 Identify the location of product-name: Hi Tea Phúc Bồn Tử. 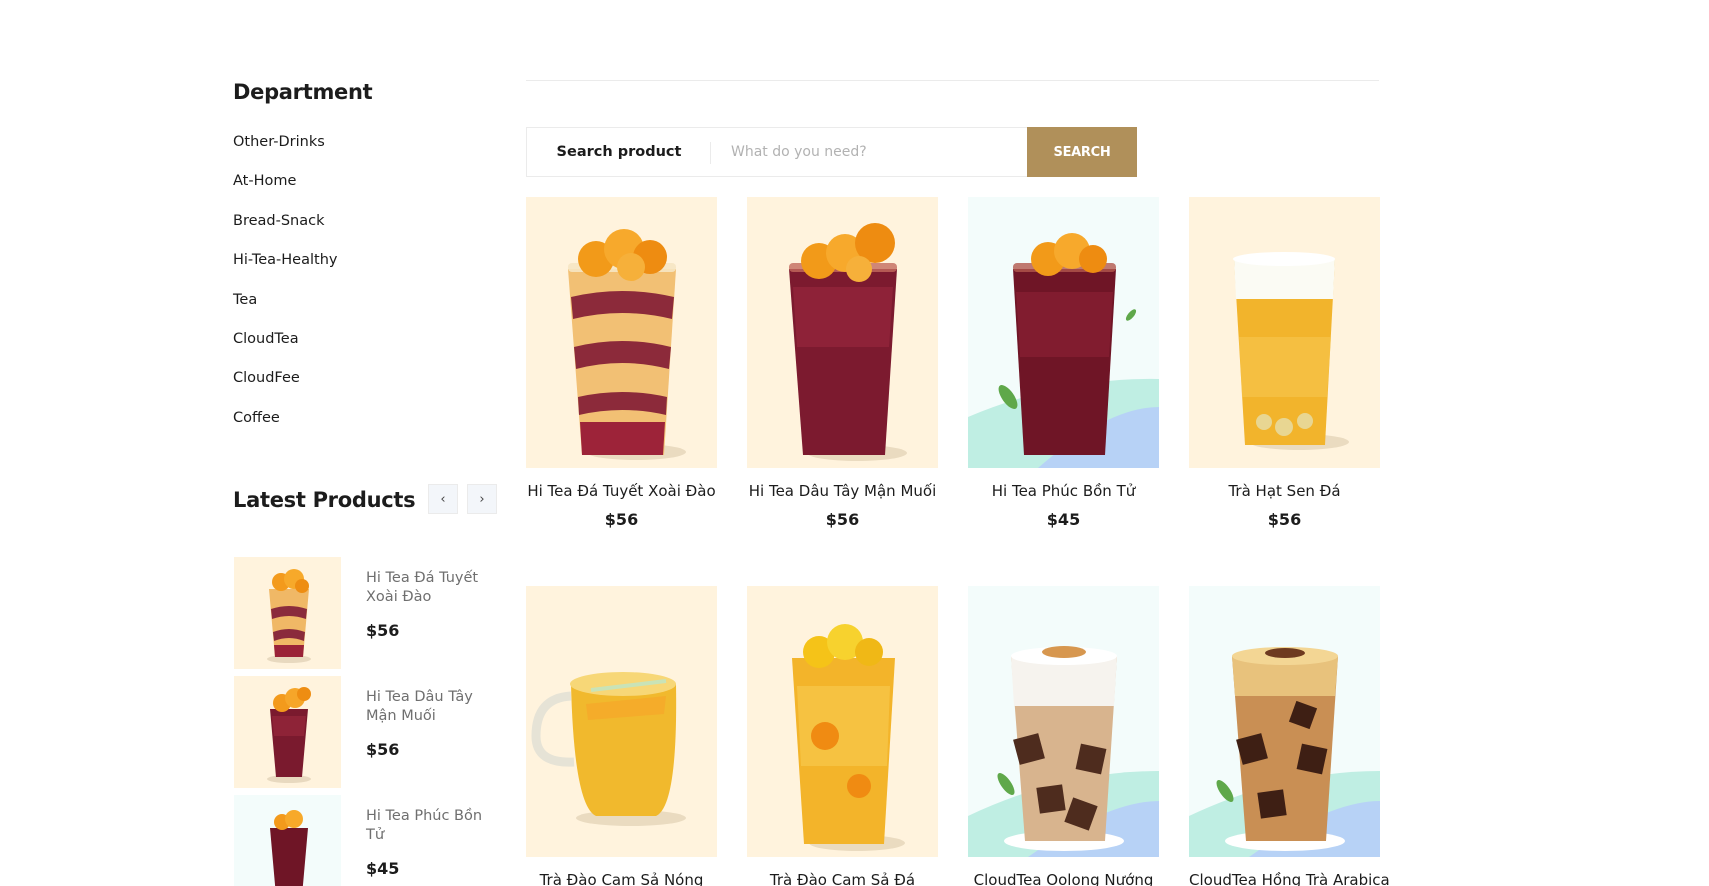
(1063, 491).